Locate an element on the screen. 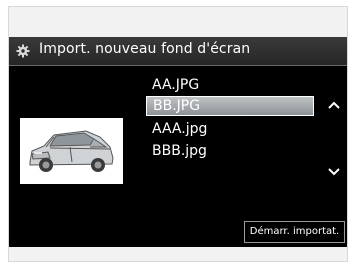  chevron-up-icon is located at coordinates (334, 105).